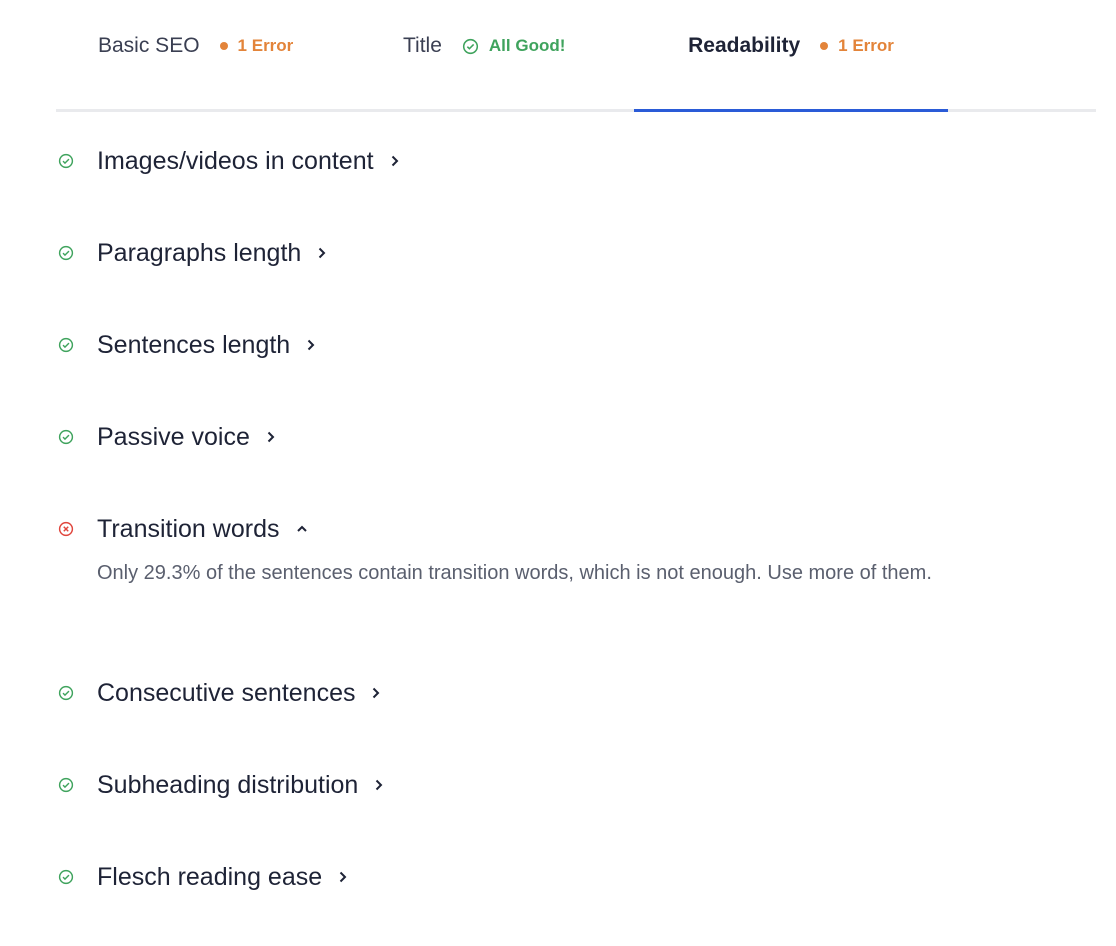 Image resolution: width=1116 pixels, height=946 pixels. What do you see at coordinates (188, 528) in the screenshot?
I see `check-label: Transition words` at bounding box center [188, 528].